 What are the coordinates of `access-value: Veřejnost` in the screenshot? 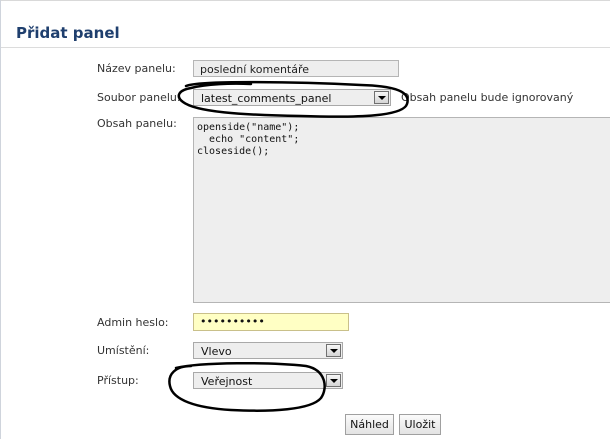 It's located at (227, 381).